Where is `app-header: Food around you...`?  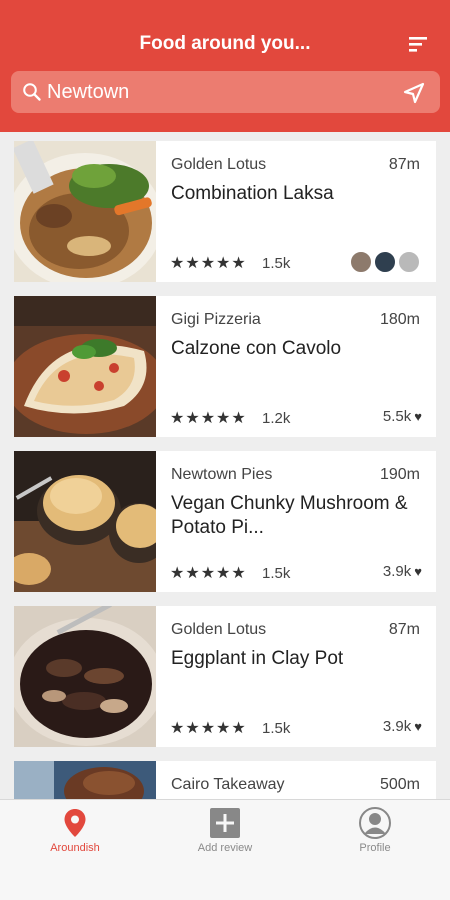
app-header: Food around you... is located at coordinates (225, 66).